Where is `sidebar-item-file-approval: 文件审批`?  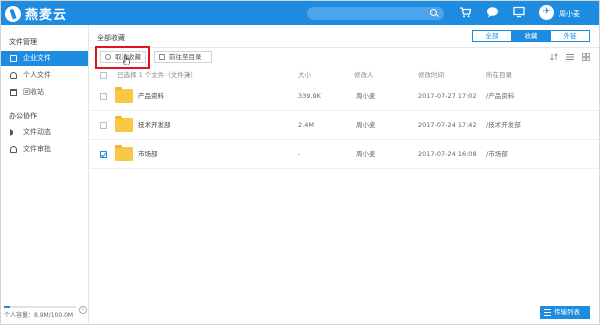 sidebar-item-file-approval: 文件审批 is located at coordinates (44, 149).